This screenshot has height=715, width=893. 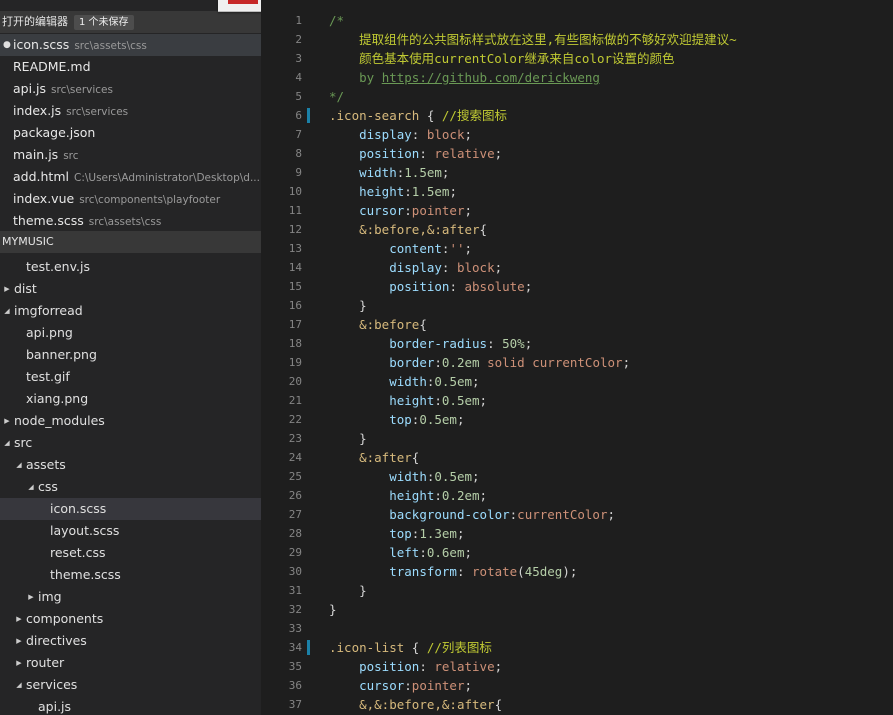 What do you see at coordinates (130, 333) in the screenshot?
I see `tree-item: api.png` at bounding box center [130, 333].